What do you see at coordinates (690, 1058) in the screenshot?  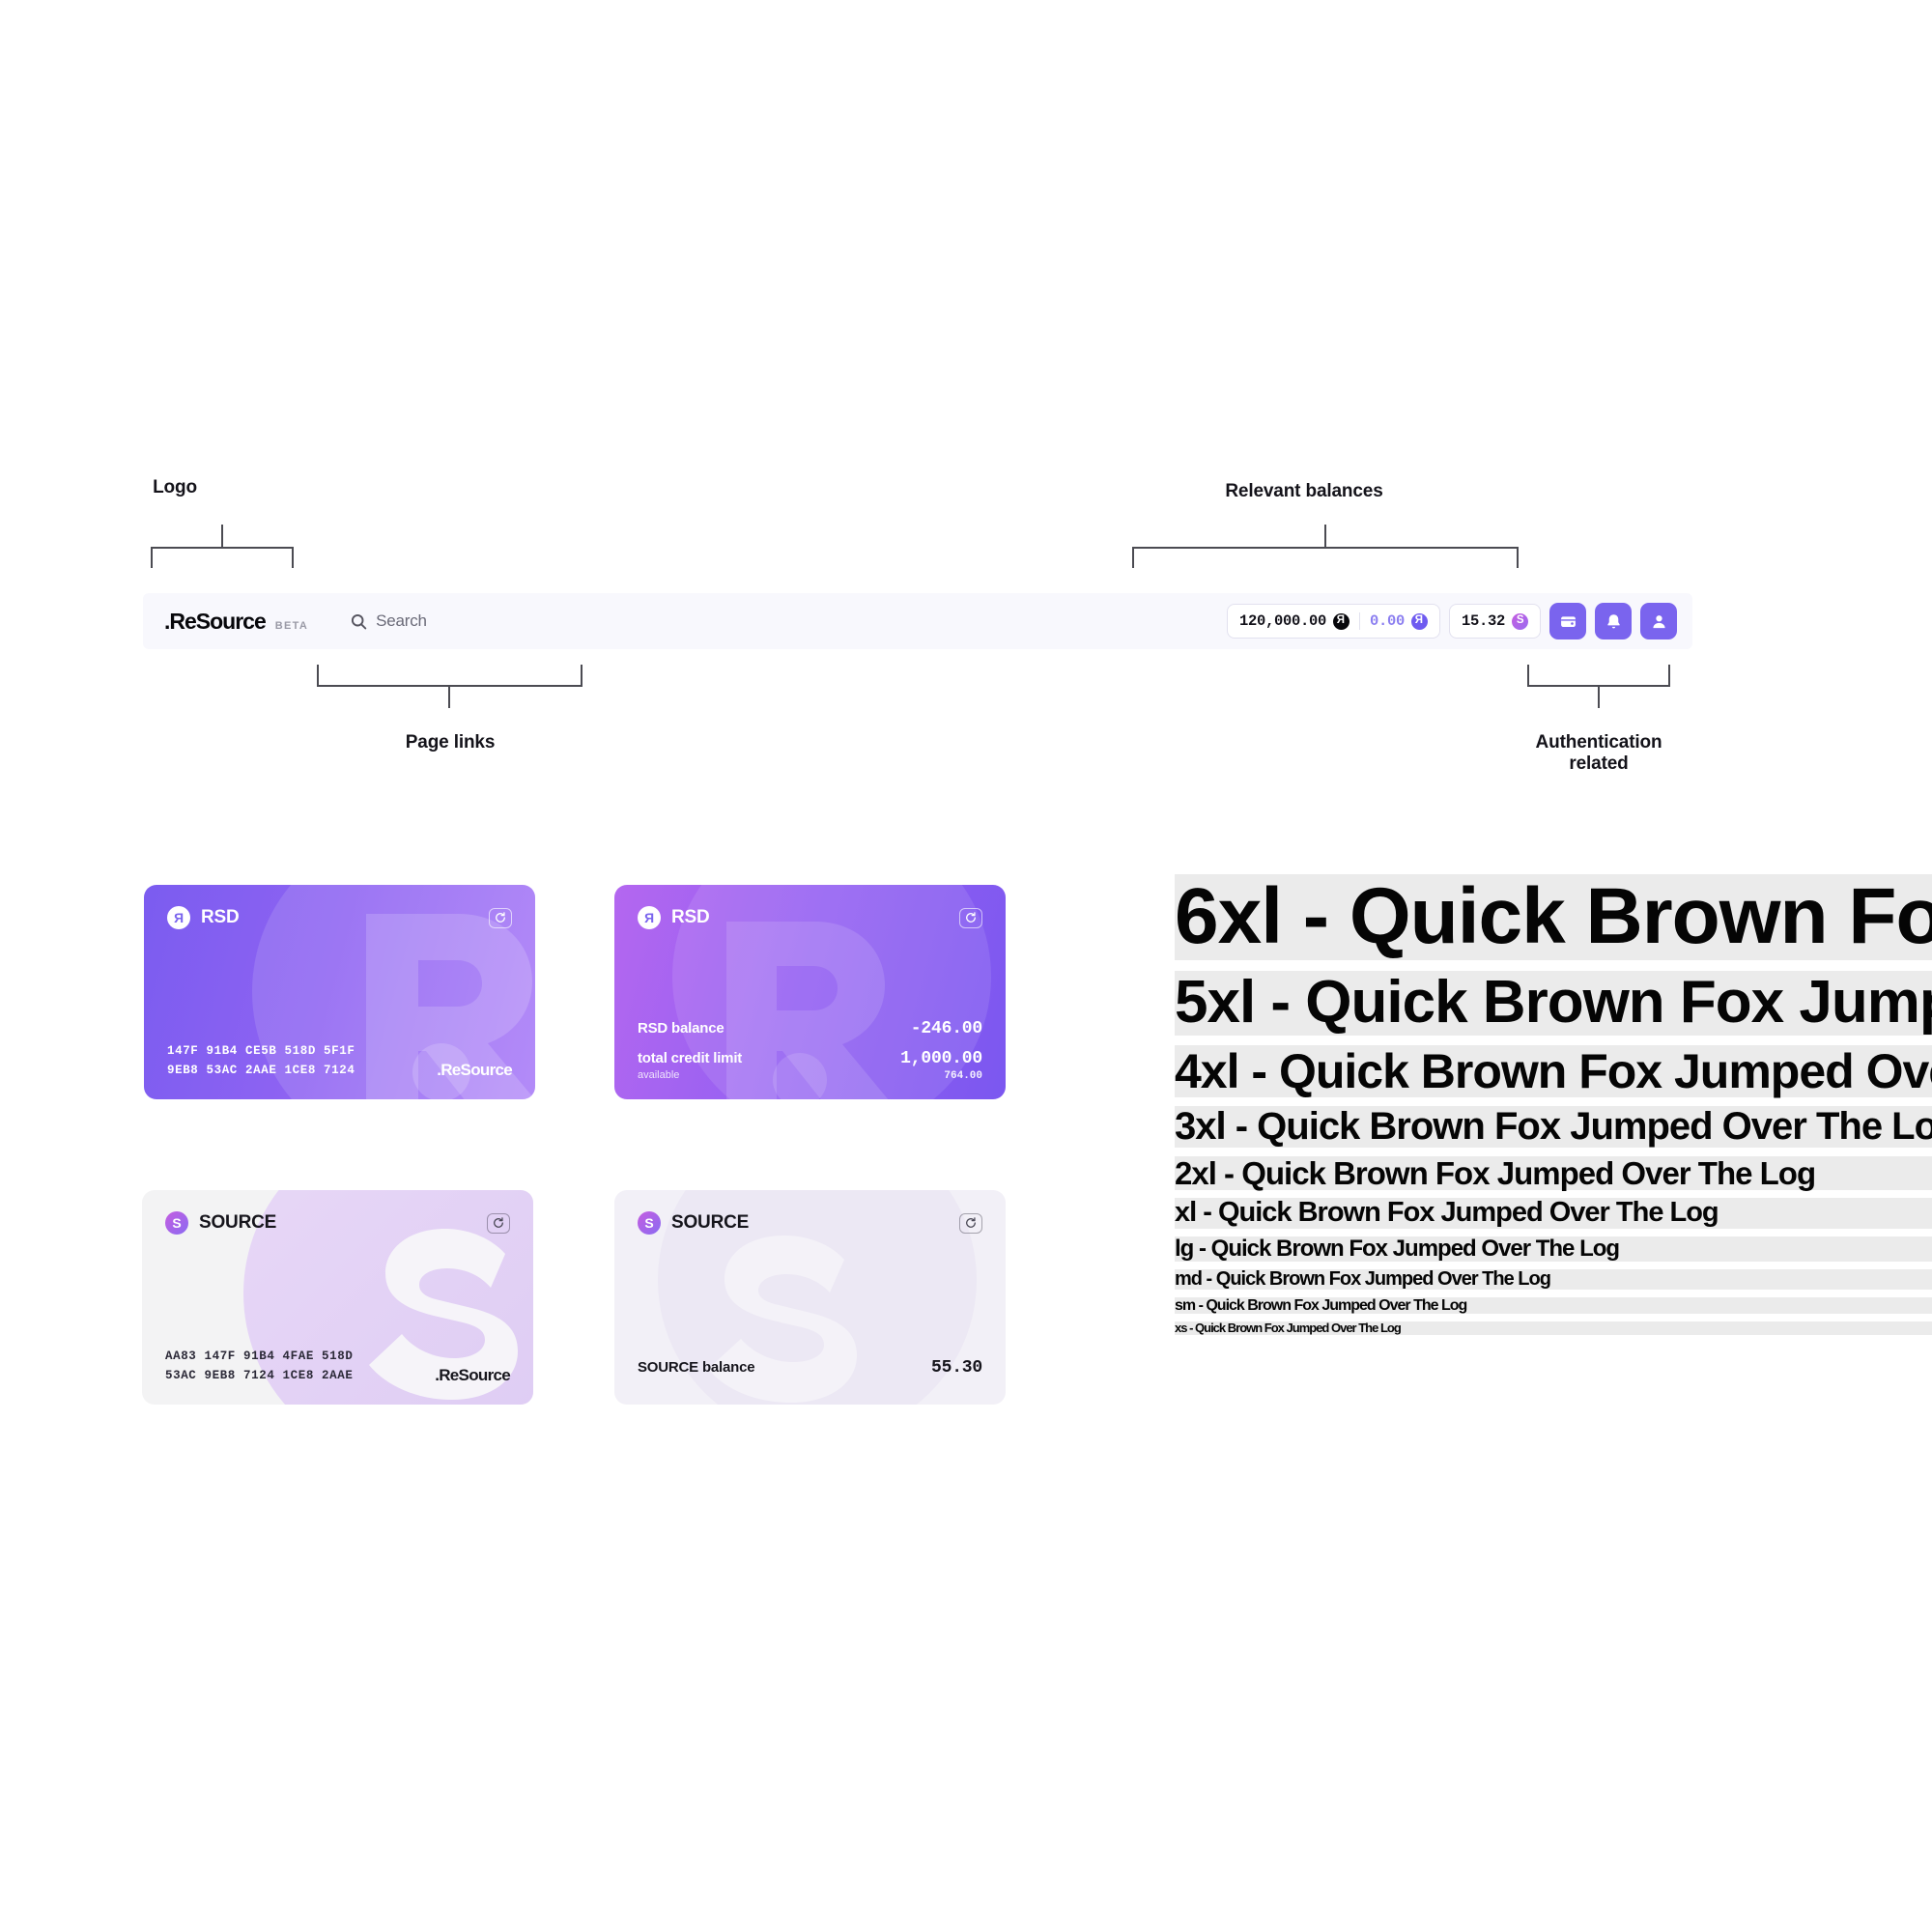 I see `credit-limit-label: total credit limit` at bounding box center [690, 1058].